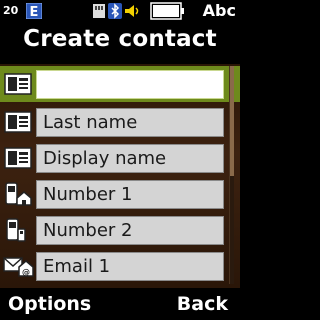 This screenshot has height=320, width=320. What do you see at coordinates (99, 11) in the screenshot?
I see `memory-card-icon` at bounding box center [99, 11].